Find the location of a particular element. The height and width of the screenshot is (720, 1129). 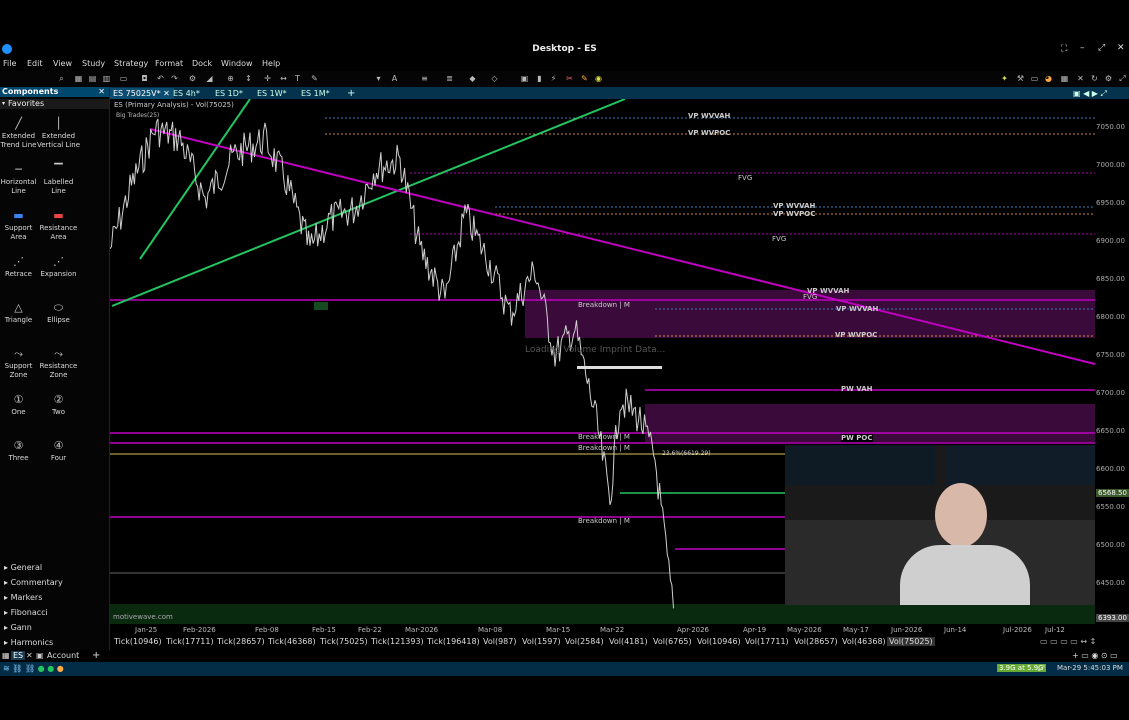

fullscreen-icon: ⛶ is located at coordinates (1064, 49).